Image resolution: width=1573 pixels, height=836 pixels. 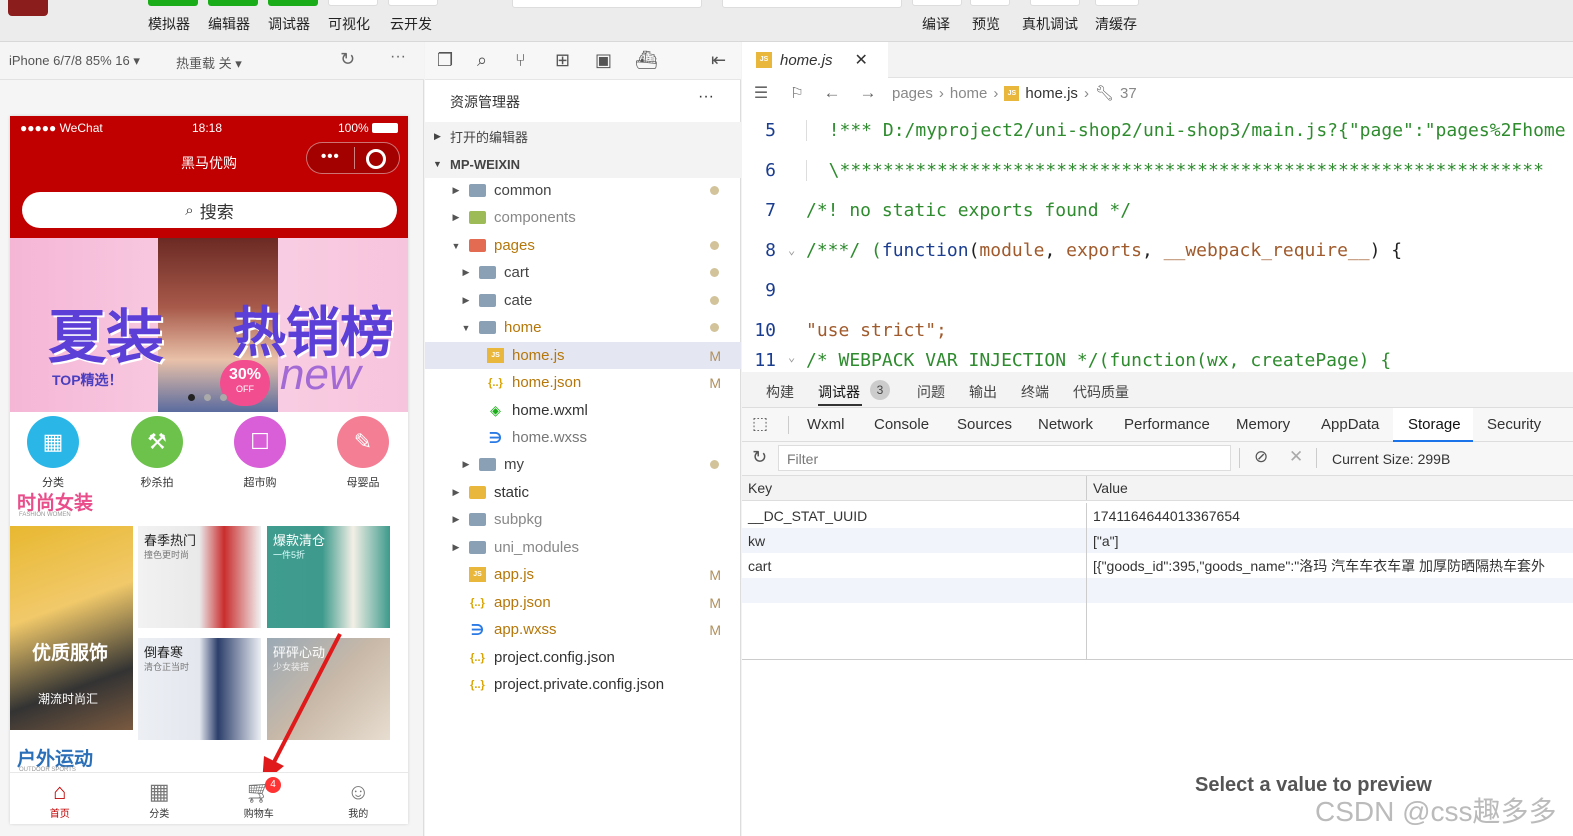 I want to click on tree-item-project-config: {..} project.config.json, so click(x=583, y=657).